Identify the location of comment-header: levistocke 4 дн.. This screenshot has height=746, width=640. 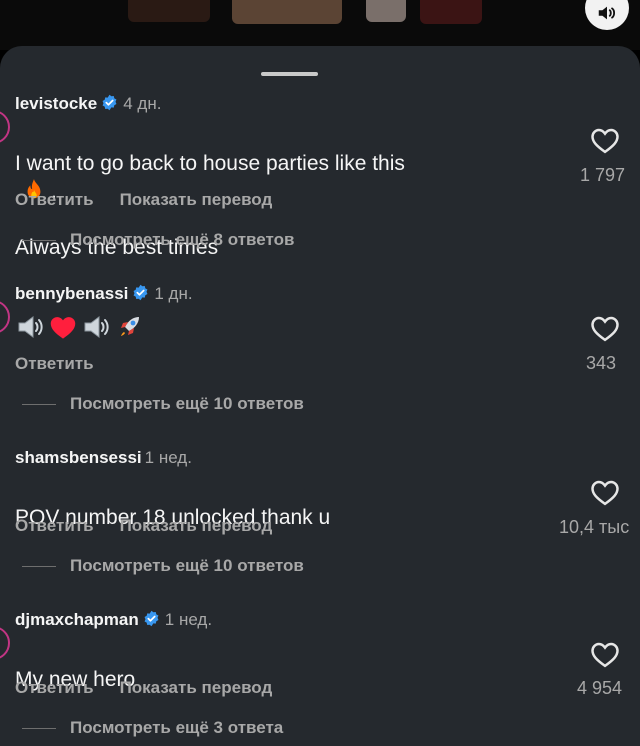
(88, 104).